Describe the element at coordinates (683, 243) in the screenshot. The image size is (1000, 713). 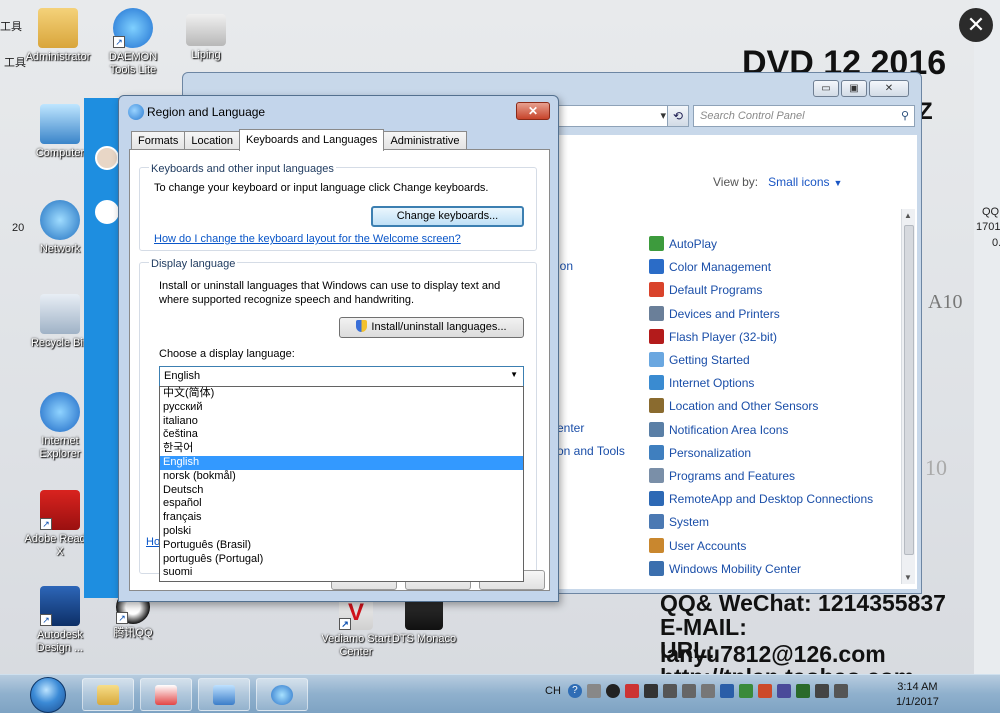
I see `cp-item: AutoPlay` at that location.